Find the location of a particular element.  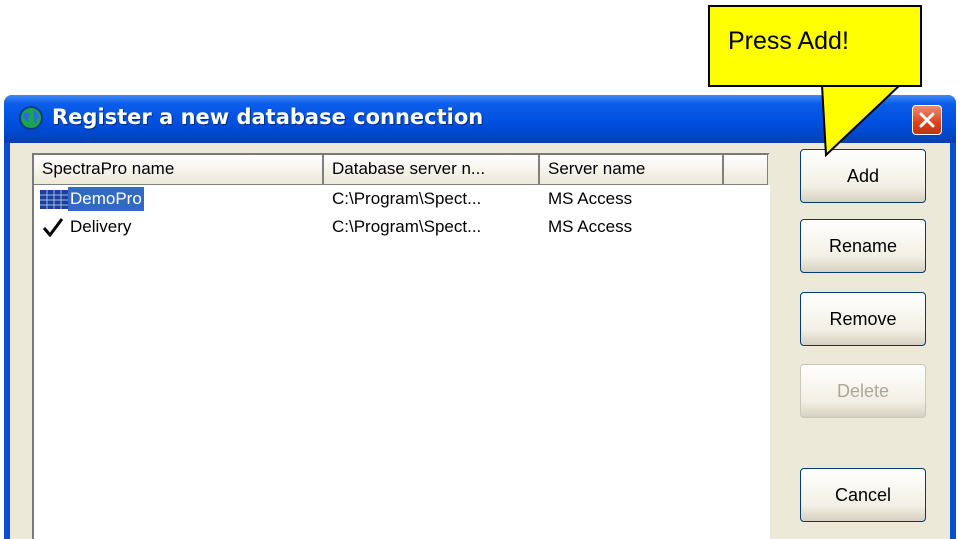

close-icon is located at coordinates (927, 120).